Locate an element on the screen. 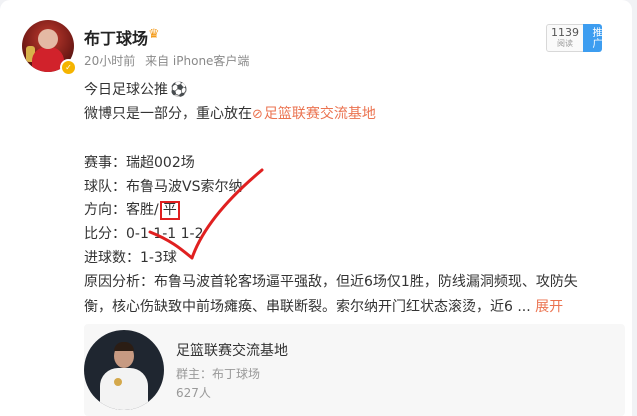 Image resolution: width=637 pixels, height=416 pixels. page-scrollbar is located at coordinates (634, 208).